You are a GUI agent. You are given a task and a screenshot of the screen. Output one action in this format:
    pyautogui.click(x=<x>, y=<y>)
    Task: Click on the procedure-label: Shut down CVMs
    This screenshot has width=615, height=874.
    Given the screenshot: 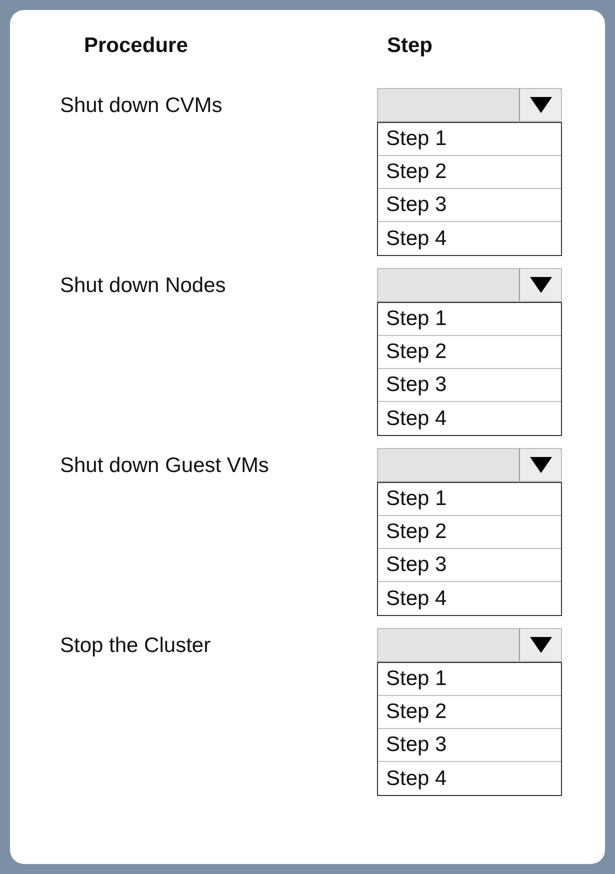 What is the action you would take?
    pyautogui.click(x=142, y=106)
    